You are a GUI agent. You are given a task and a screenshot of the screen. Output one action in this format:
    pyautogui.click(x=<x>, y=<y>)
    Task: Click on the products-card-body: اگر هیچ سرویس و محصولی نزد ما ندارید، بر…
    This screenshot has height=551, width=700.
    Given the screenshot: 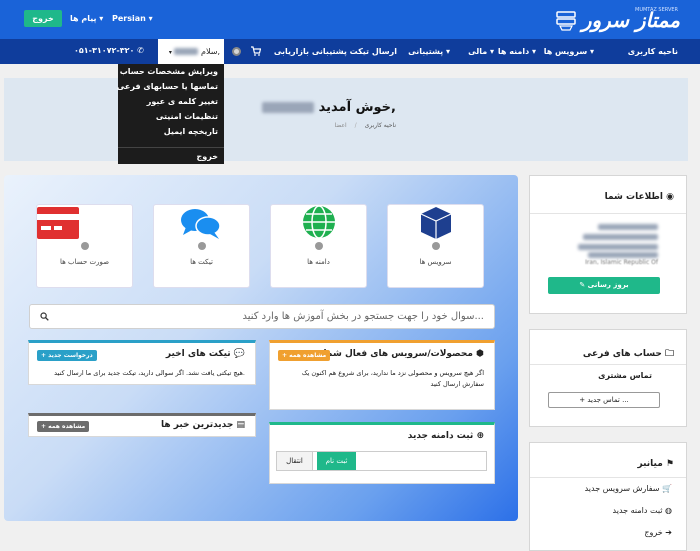 What is the action you would take?
    pyautogui.click(x=392, y=378)
    